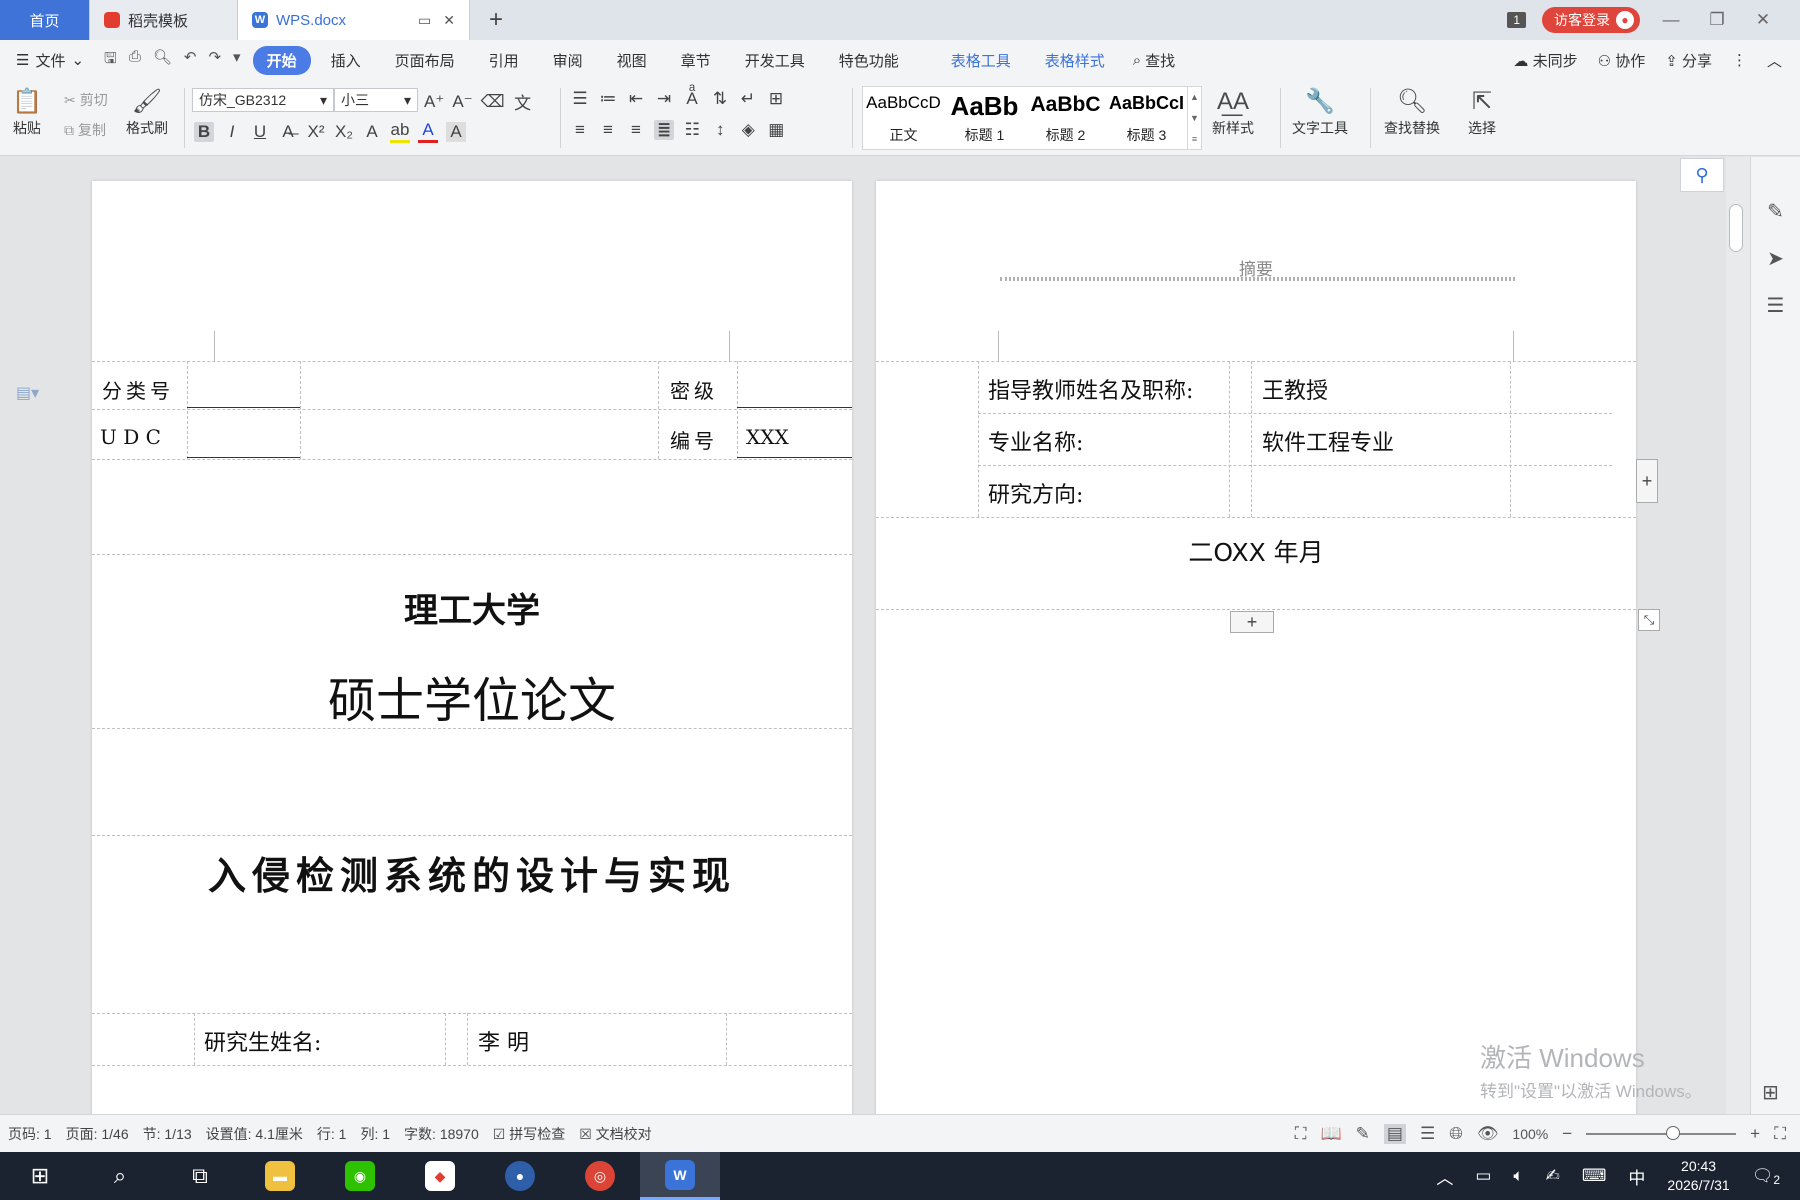 This screenshot has height=1200, width=1800. What do you see at coordinates (748, 99) in the screenshot?
I see `line-break-icon: ↵` at bounding box center [748, 99].